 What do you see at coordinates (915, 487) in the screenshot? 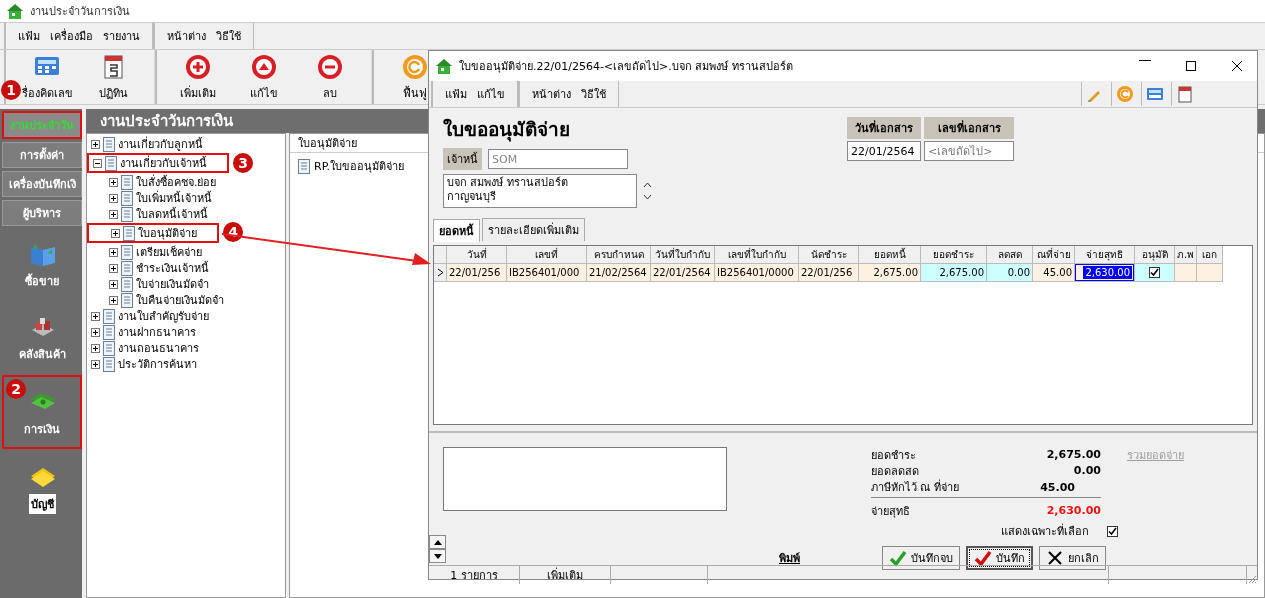
I see `summary-label: ภาษีหักไว้ ณ ที่จ่าย` at bounding box center [915, 487].